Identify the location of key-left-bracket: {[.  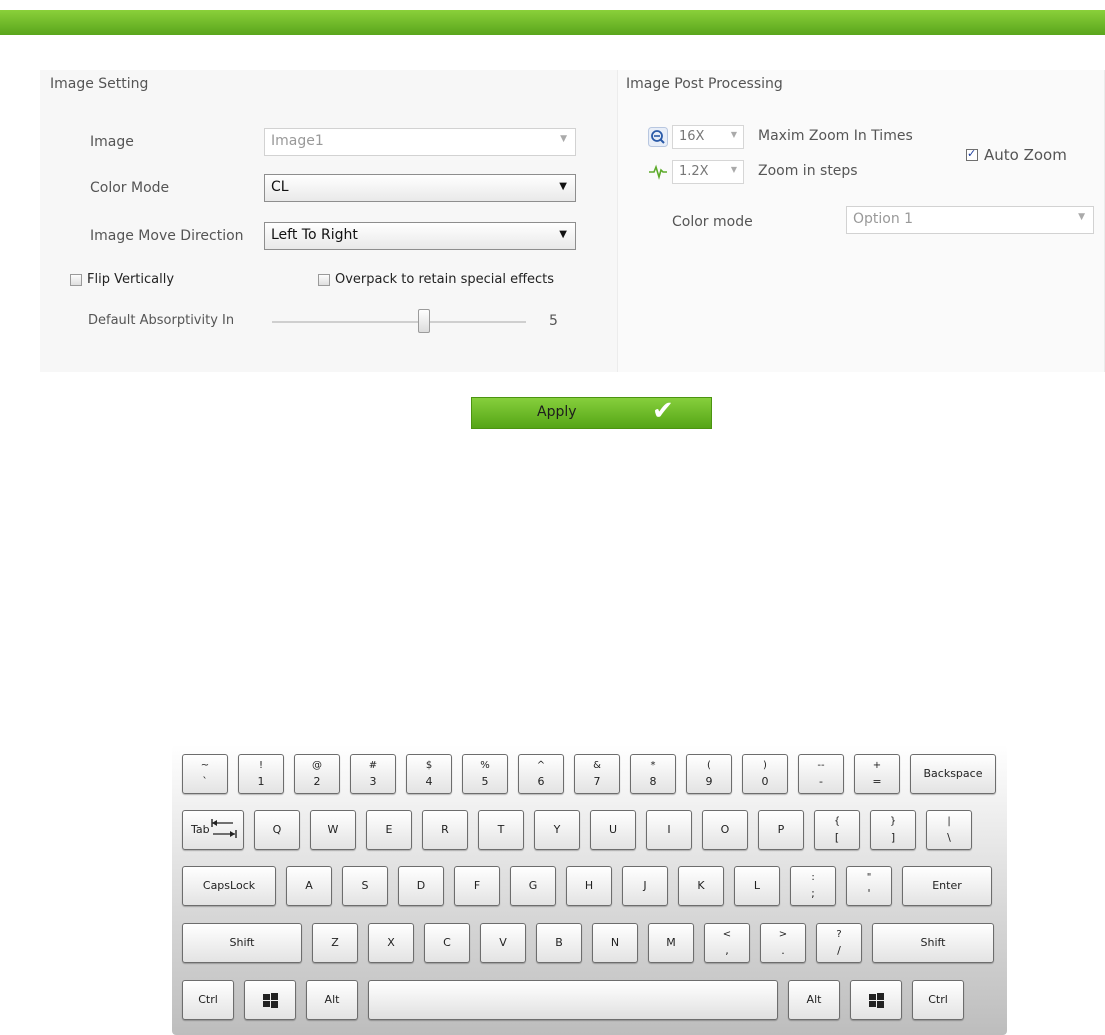
(837, 830).